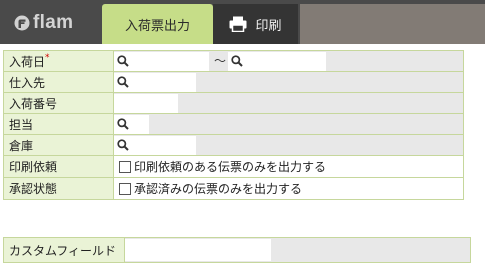 The image size is (485, 273). Describe the element at coordinates (268, 26) in the screenshot. I see `tab-print-label: 印刷` at that location.